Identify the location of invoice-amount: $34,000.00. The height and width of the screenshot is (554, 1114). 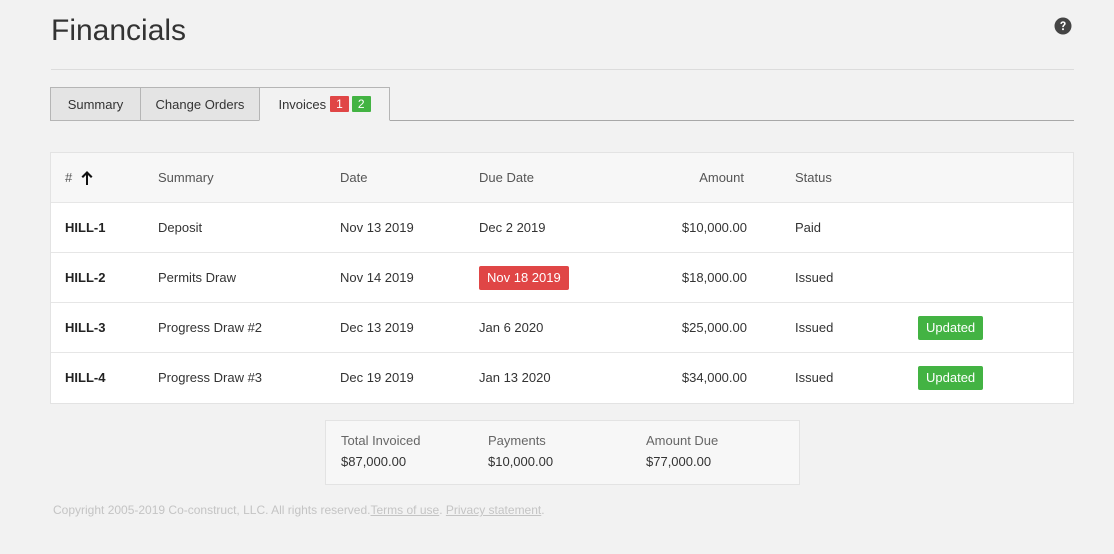
(714, 377).